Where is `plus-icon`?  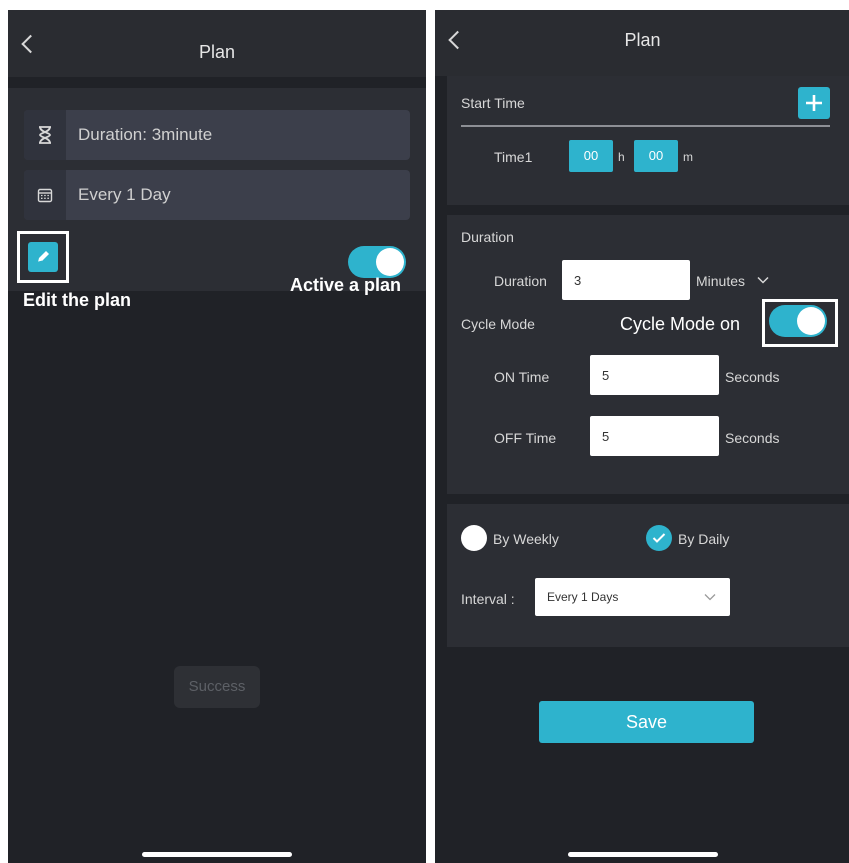
plus-icon is located at coordinates (814, 103).